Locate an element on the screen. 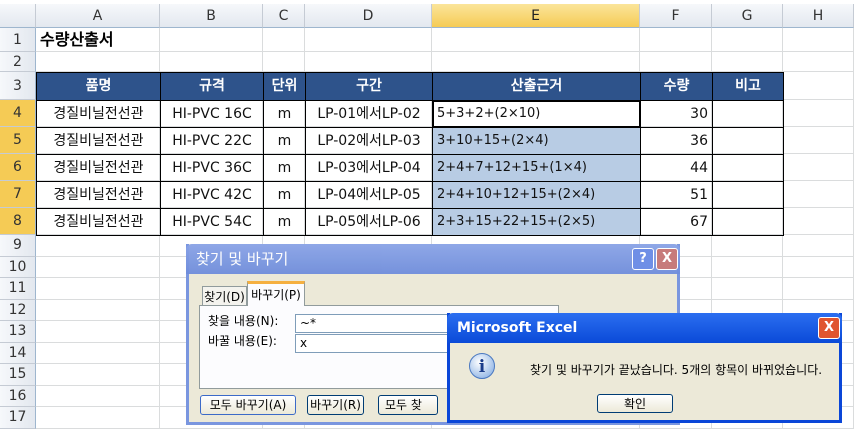  table-cell: HI-PVC 42C is located at coordinates (212, 195).